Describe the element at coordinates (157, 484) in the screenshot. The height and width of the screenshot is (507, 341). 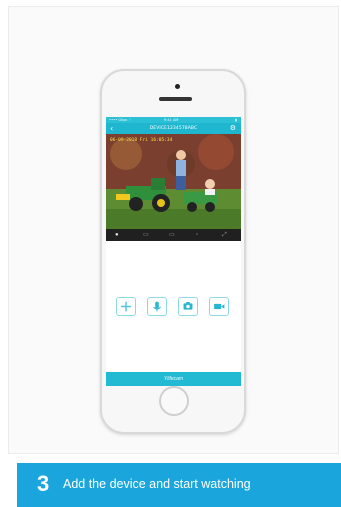
I see `step-instruction: Add the device and start watching` at that location.